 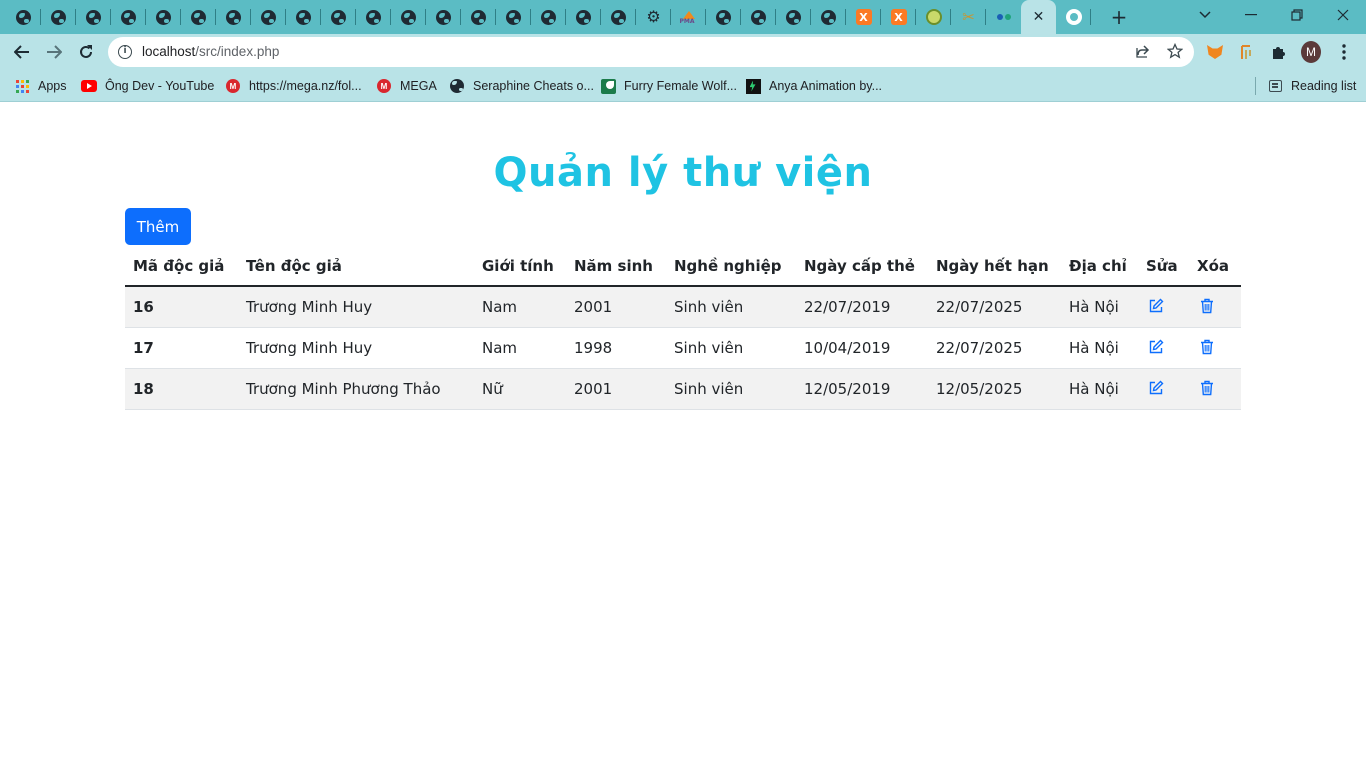 I want to click on bookmarks-divider, so click(x=1255, y=86).